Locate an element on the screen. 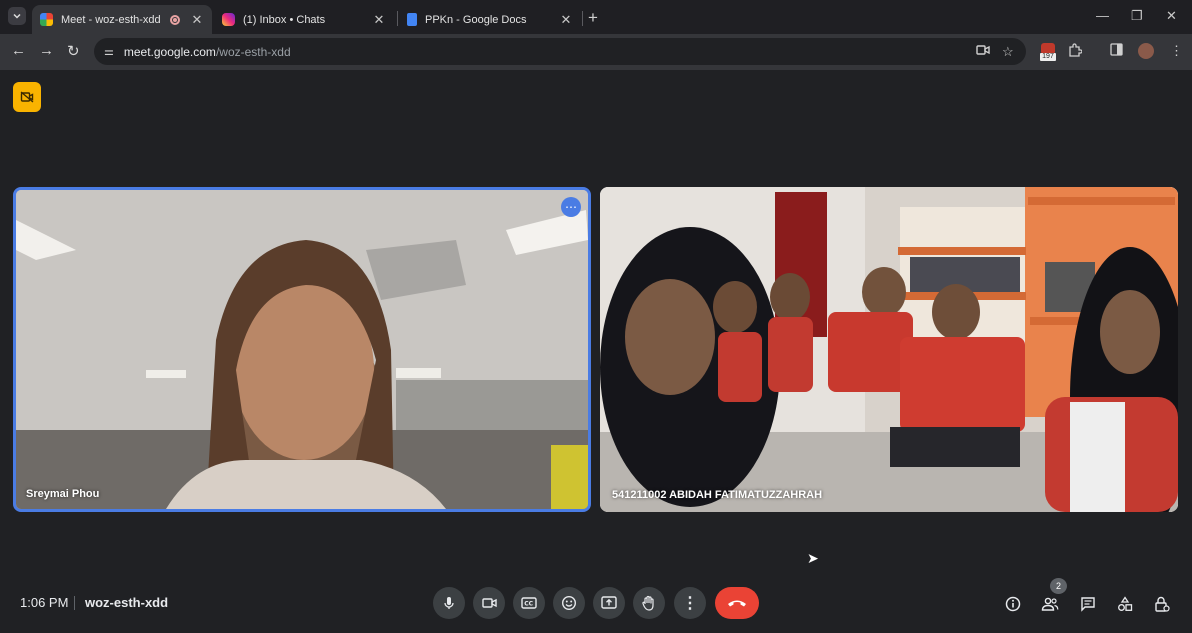 The height and width of the screenshot is (633, 1192). extensions-puzzle-icon is located at coordinates (1075, 51).